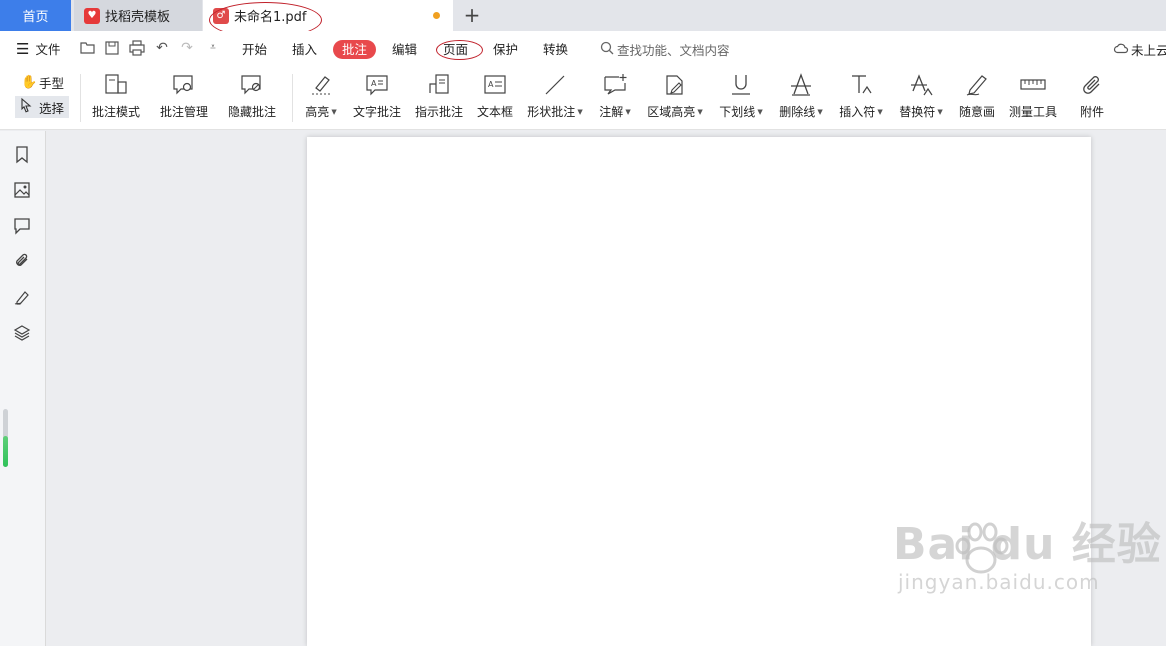 This screenshot has width=1166, height=646. What do you see at coordinates (551, 112) in the screenshot?
I see `shape-comment-label: 形状批注` at bounding box center [551, 112].